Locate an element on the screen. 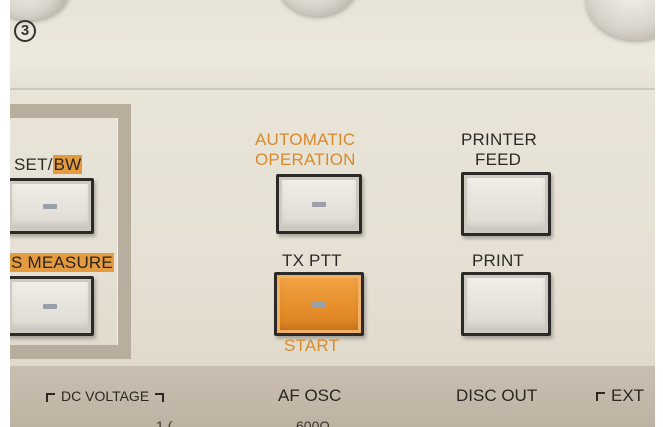 Image resolution: width=663 pixels, height=427 pixels. start-label: START is located at coordinates (312, 345).